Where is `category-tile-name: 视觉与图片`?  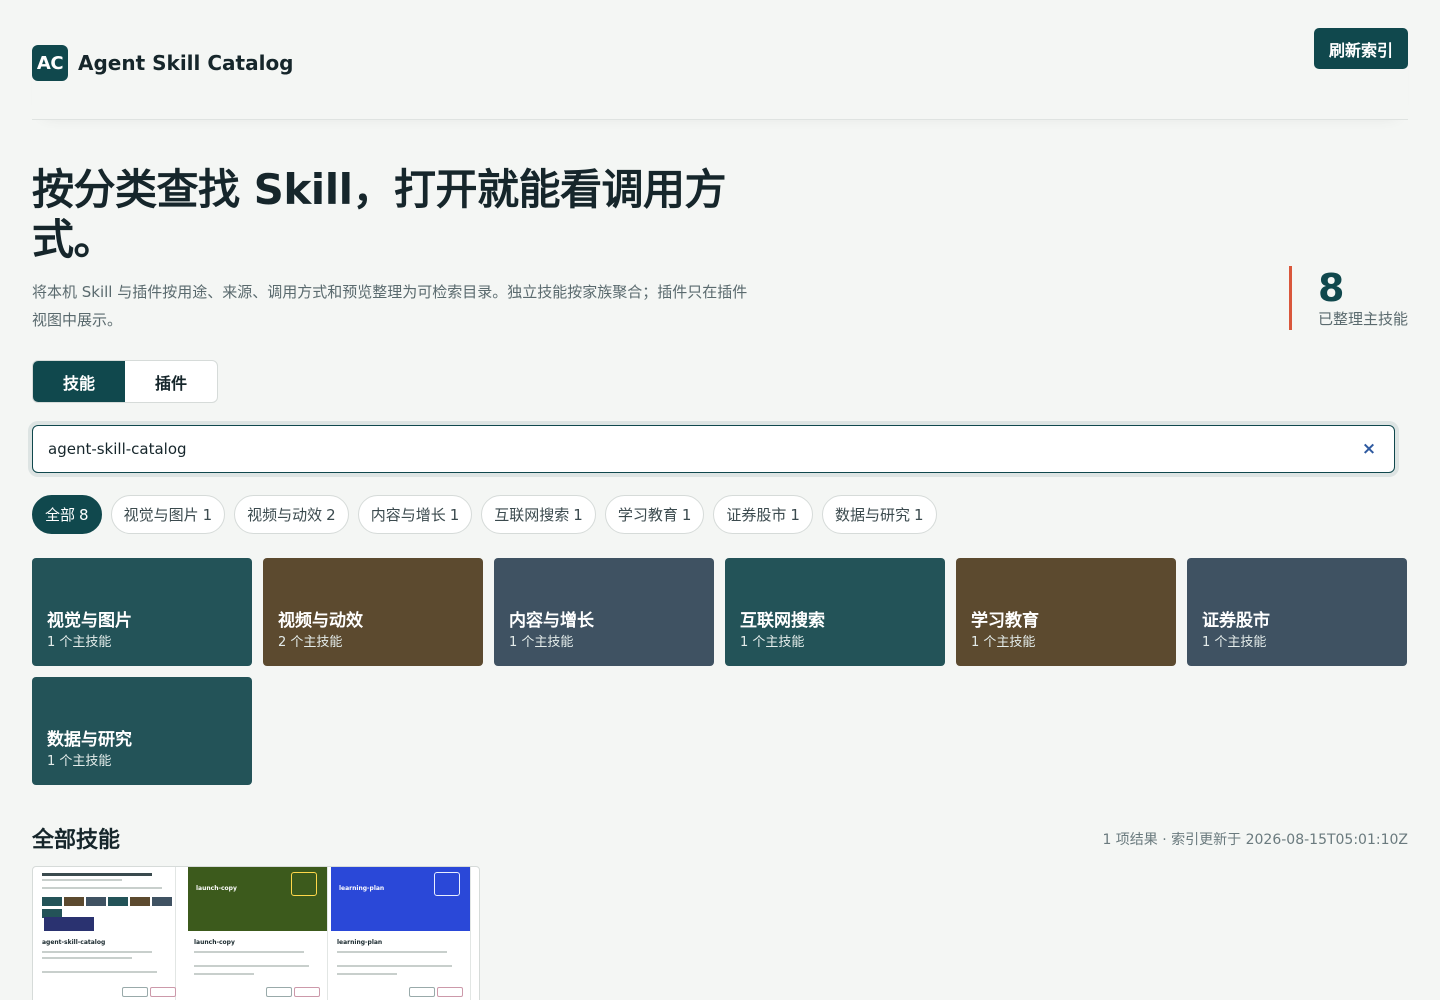
category-tile-name: 视觉与图片 is located at coordinates (89, 621).